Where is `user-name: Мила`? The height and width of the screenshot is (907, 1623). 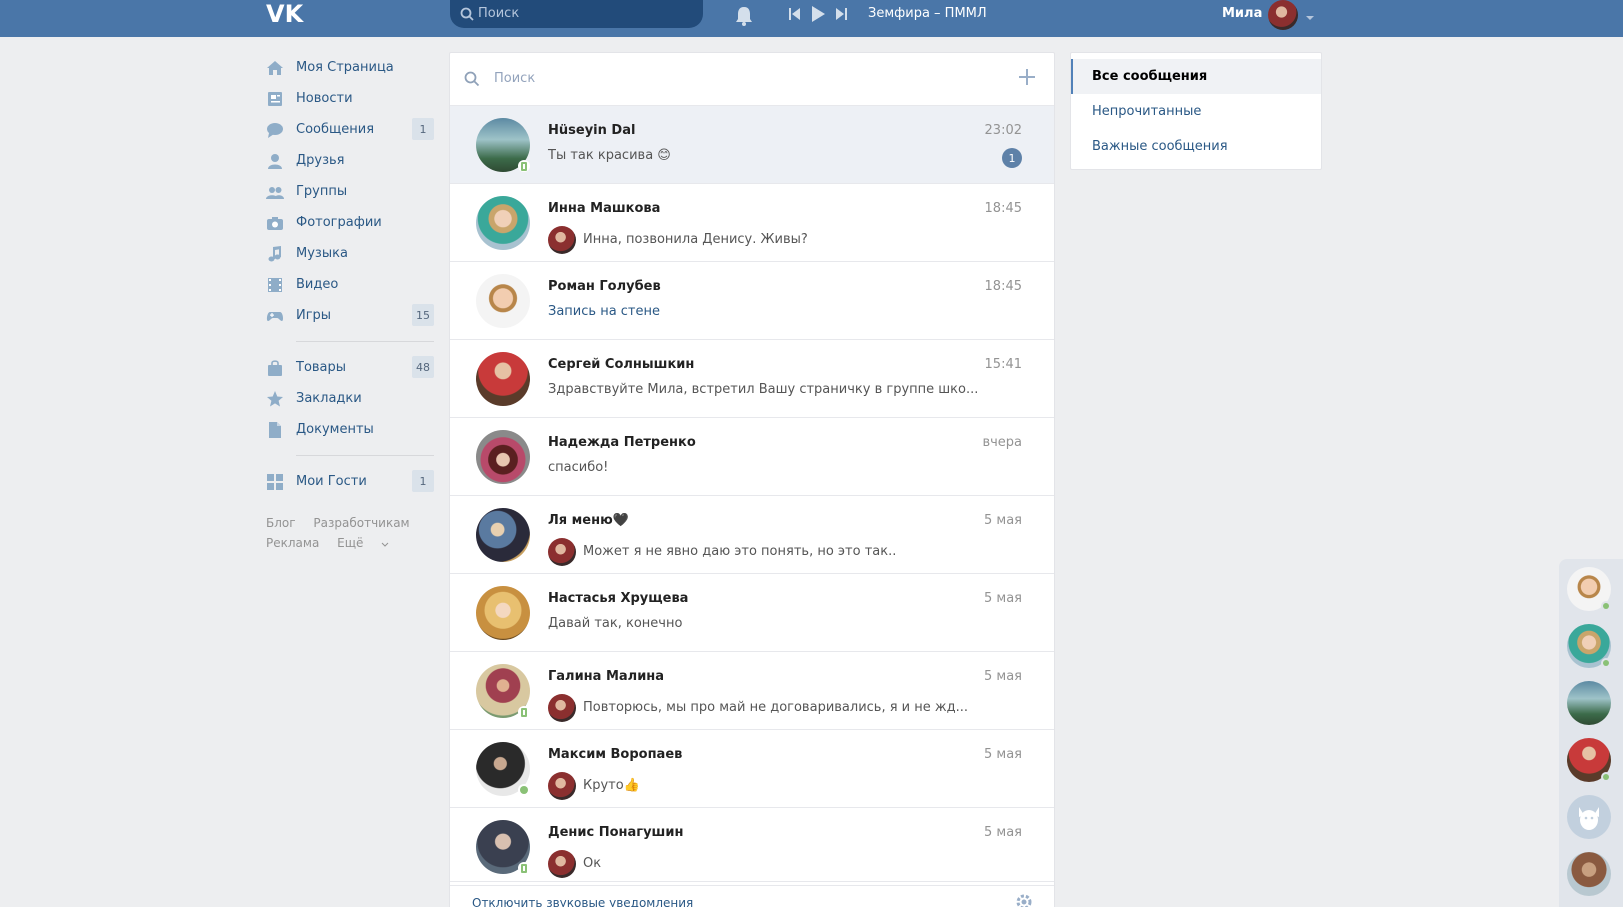
user-name: Мила is located at coordinates (1242, 13).